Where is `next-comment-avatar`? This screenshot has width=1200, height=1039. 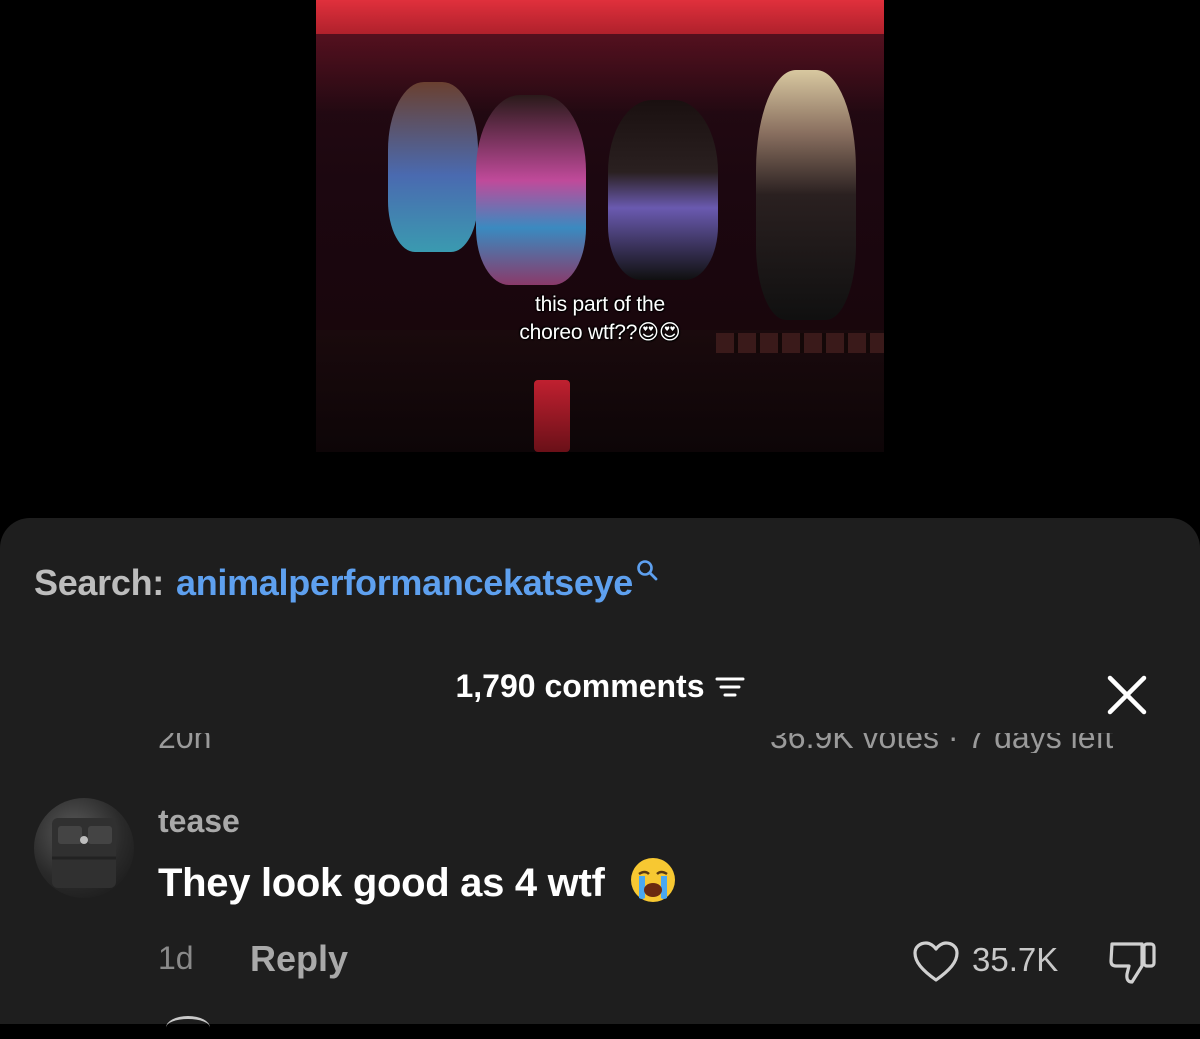
next-comment-avatar is located at coordinates (188, 1027).